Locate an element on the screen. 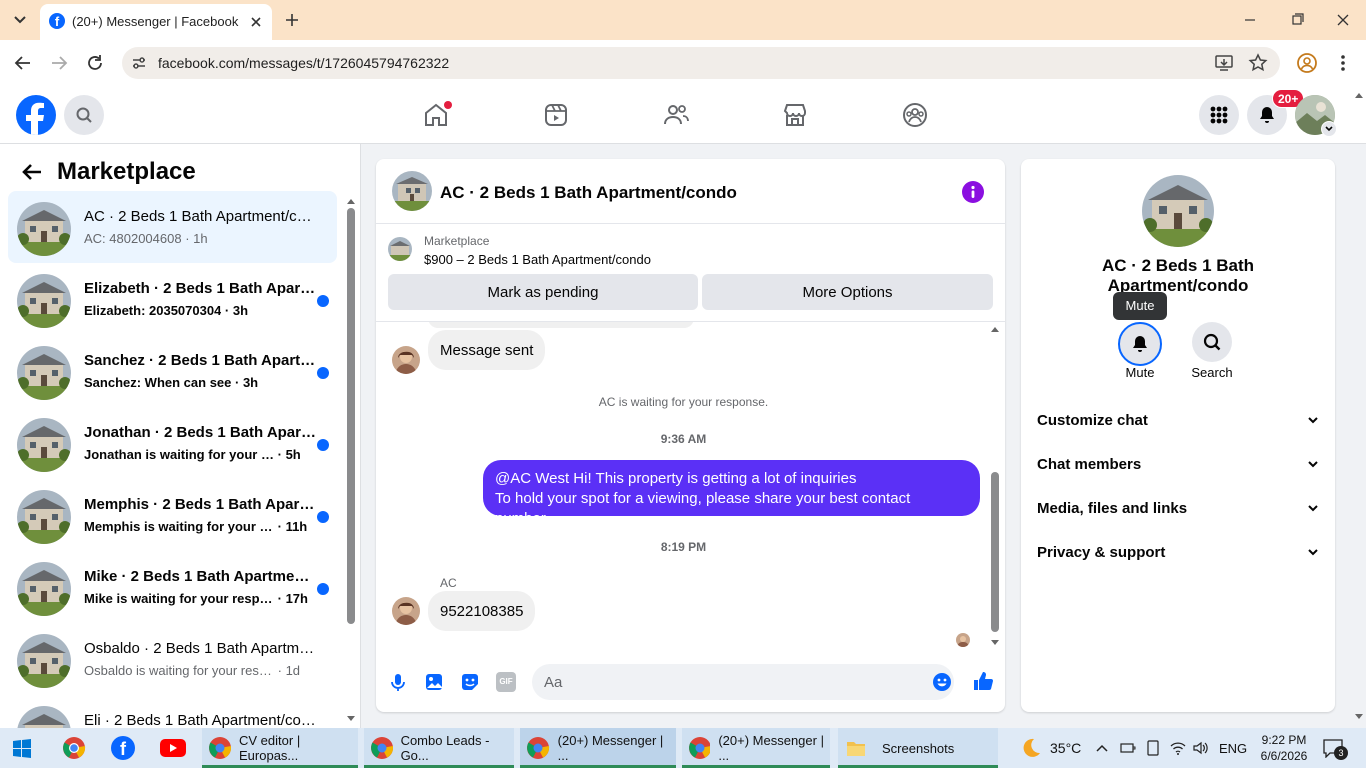 The height and width of the screenshot is (768, 1366). thumbs-up-icon is located at coordinates (983, 681).